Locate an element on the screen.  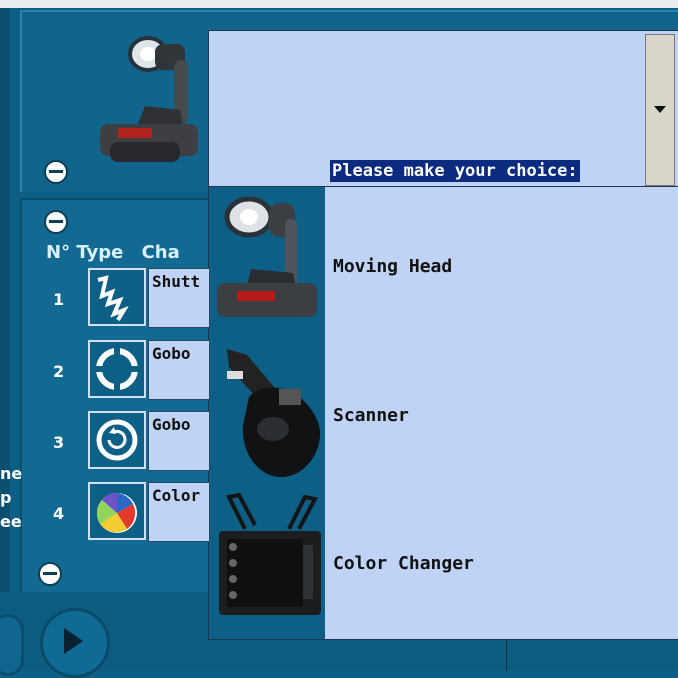
table-header-main: N° Type is located at coordinates (85, 252).